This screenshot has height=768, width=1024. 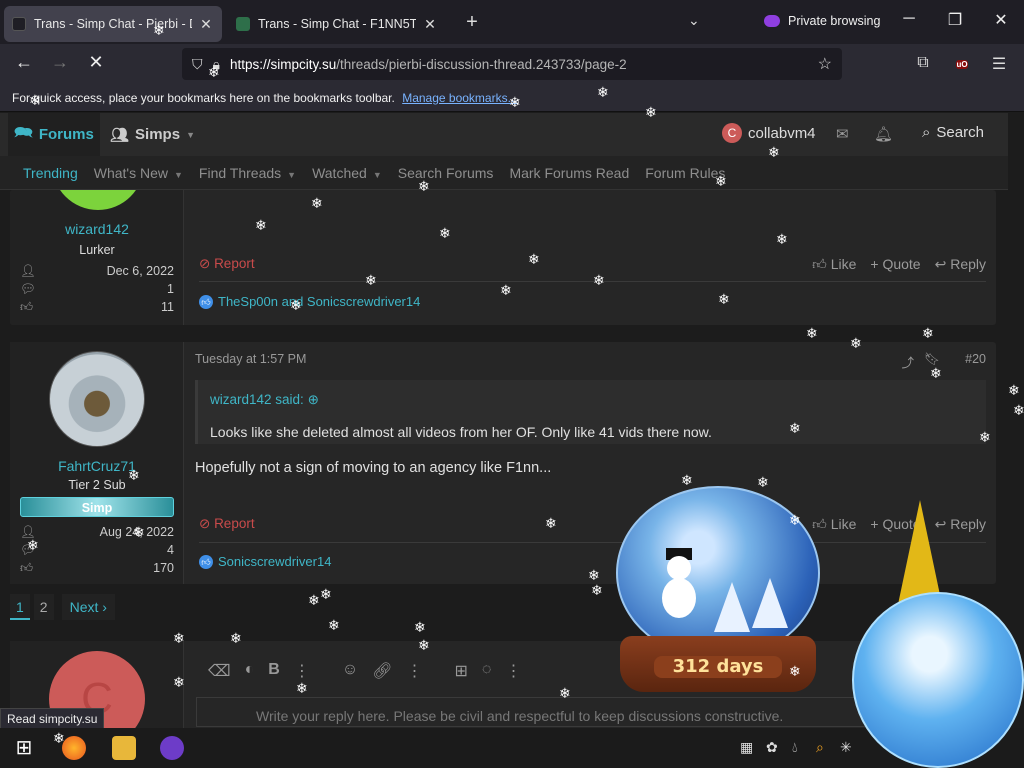 I want to click on reacted-by: Sonicscrewdriver14, so click(x=274, y=561).